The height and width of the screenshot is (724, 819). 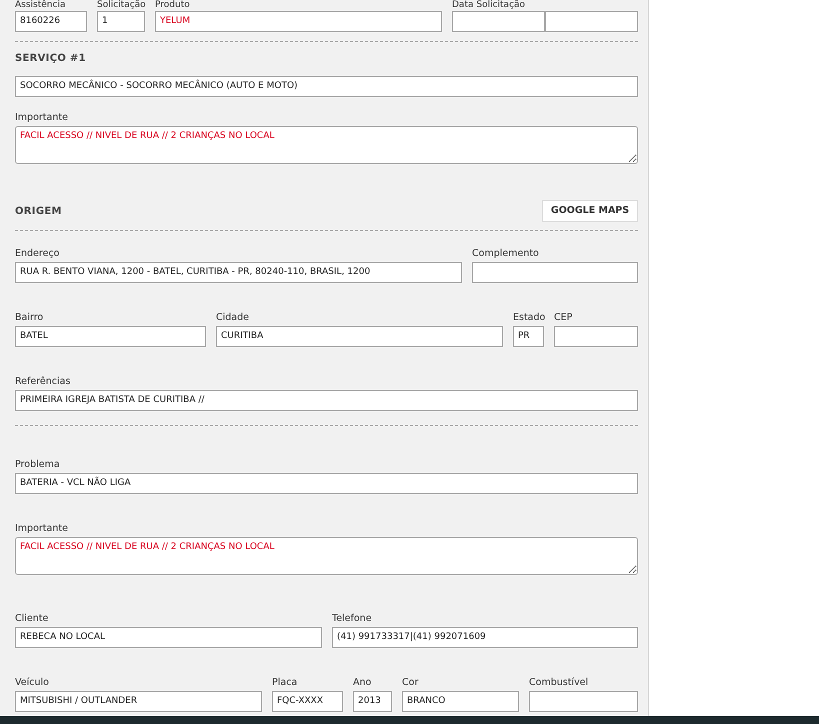 I want to click on section-heading: SERVIÇO #1, so click(x=50, y=59).